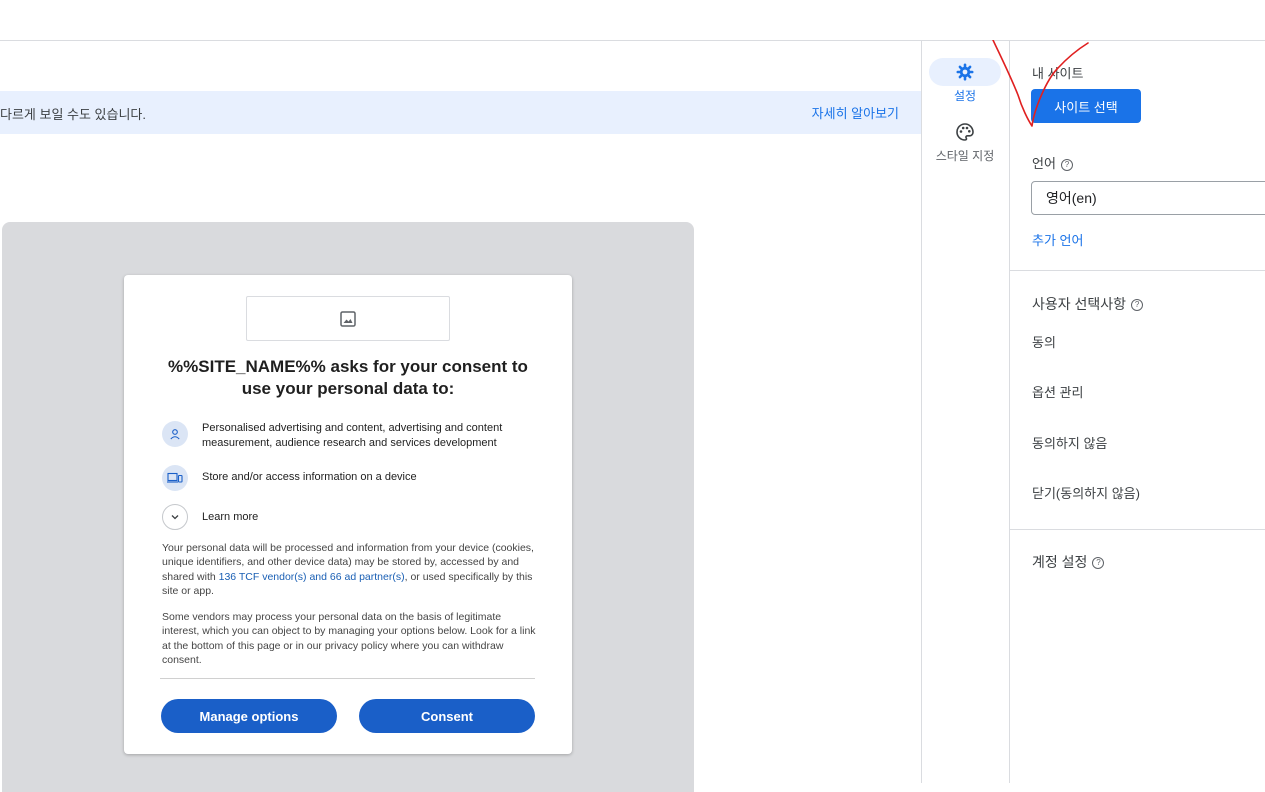 This screenshot has width=1265, height=792. What do you see at coordinates (1148, 198) in the screenshot?
I see `language-select: 영어(en)` at bounding box center [1148, 198].